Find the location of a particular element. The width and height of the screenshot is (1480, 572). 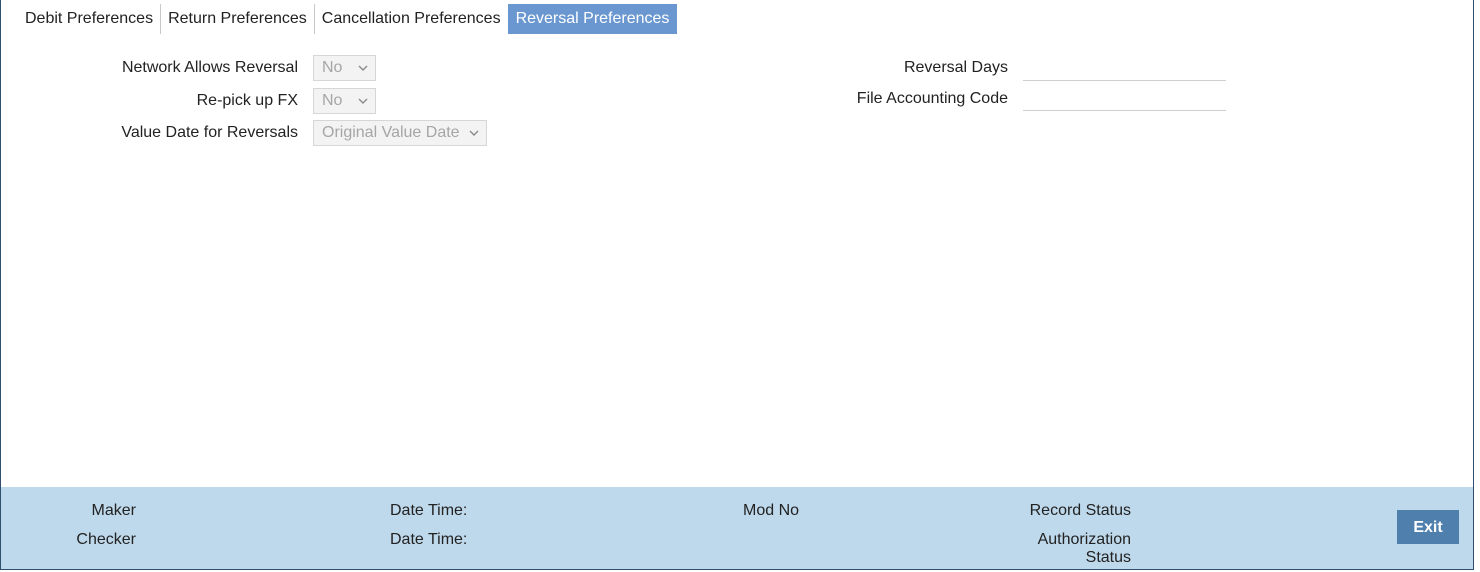

tab-debit-preferences: Debit Preferences is located at coordinates (89, 19).